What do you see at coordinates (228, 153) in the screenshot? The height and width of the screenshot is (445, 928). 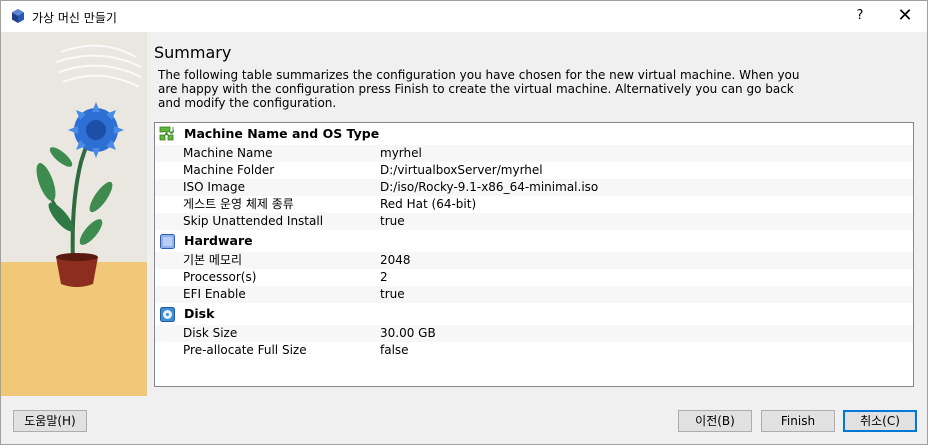 I see `row-key: Machine Name` at bounding box center [228, 153].